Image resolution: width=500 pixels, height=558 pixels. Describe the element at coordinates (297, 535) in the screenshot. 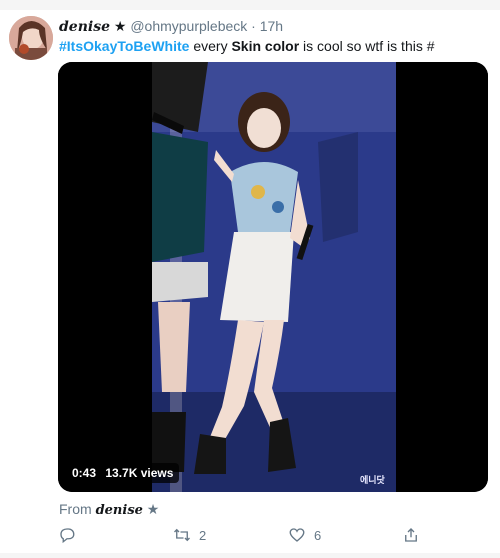

I see `heart-icon` at that location.